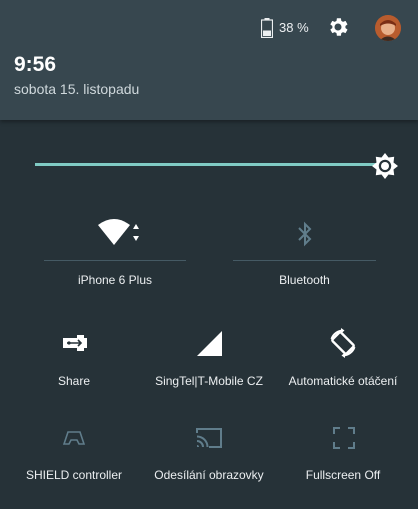  Describe the element at coordinates (209, 343) in the screenshot. I see `cellular-signal-icon` at that location.